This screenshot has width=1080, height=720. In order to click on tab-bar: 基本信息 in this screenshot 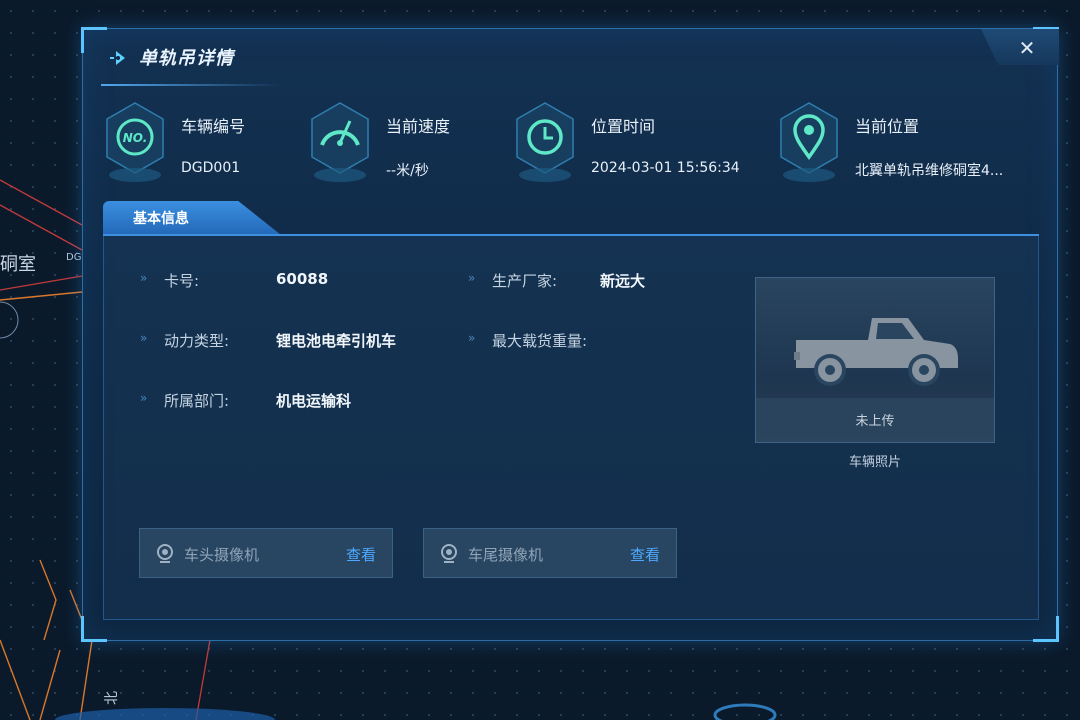, I will do `click(571, 219)`.